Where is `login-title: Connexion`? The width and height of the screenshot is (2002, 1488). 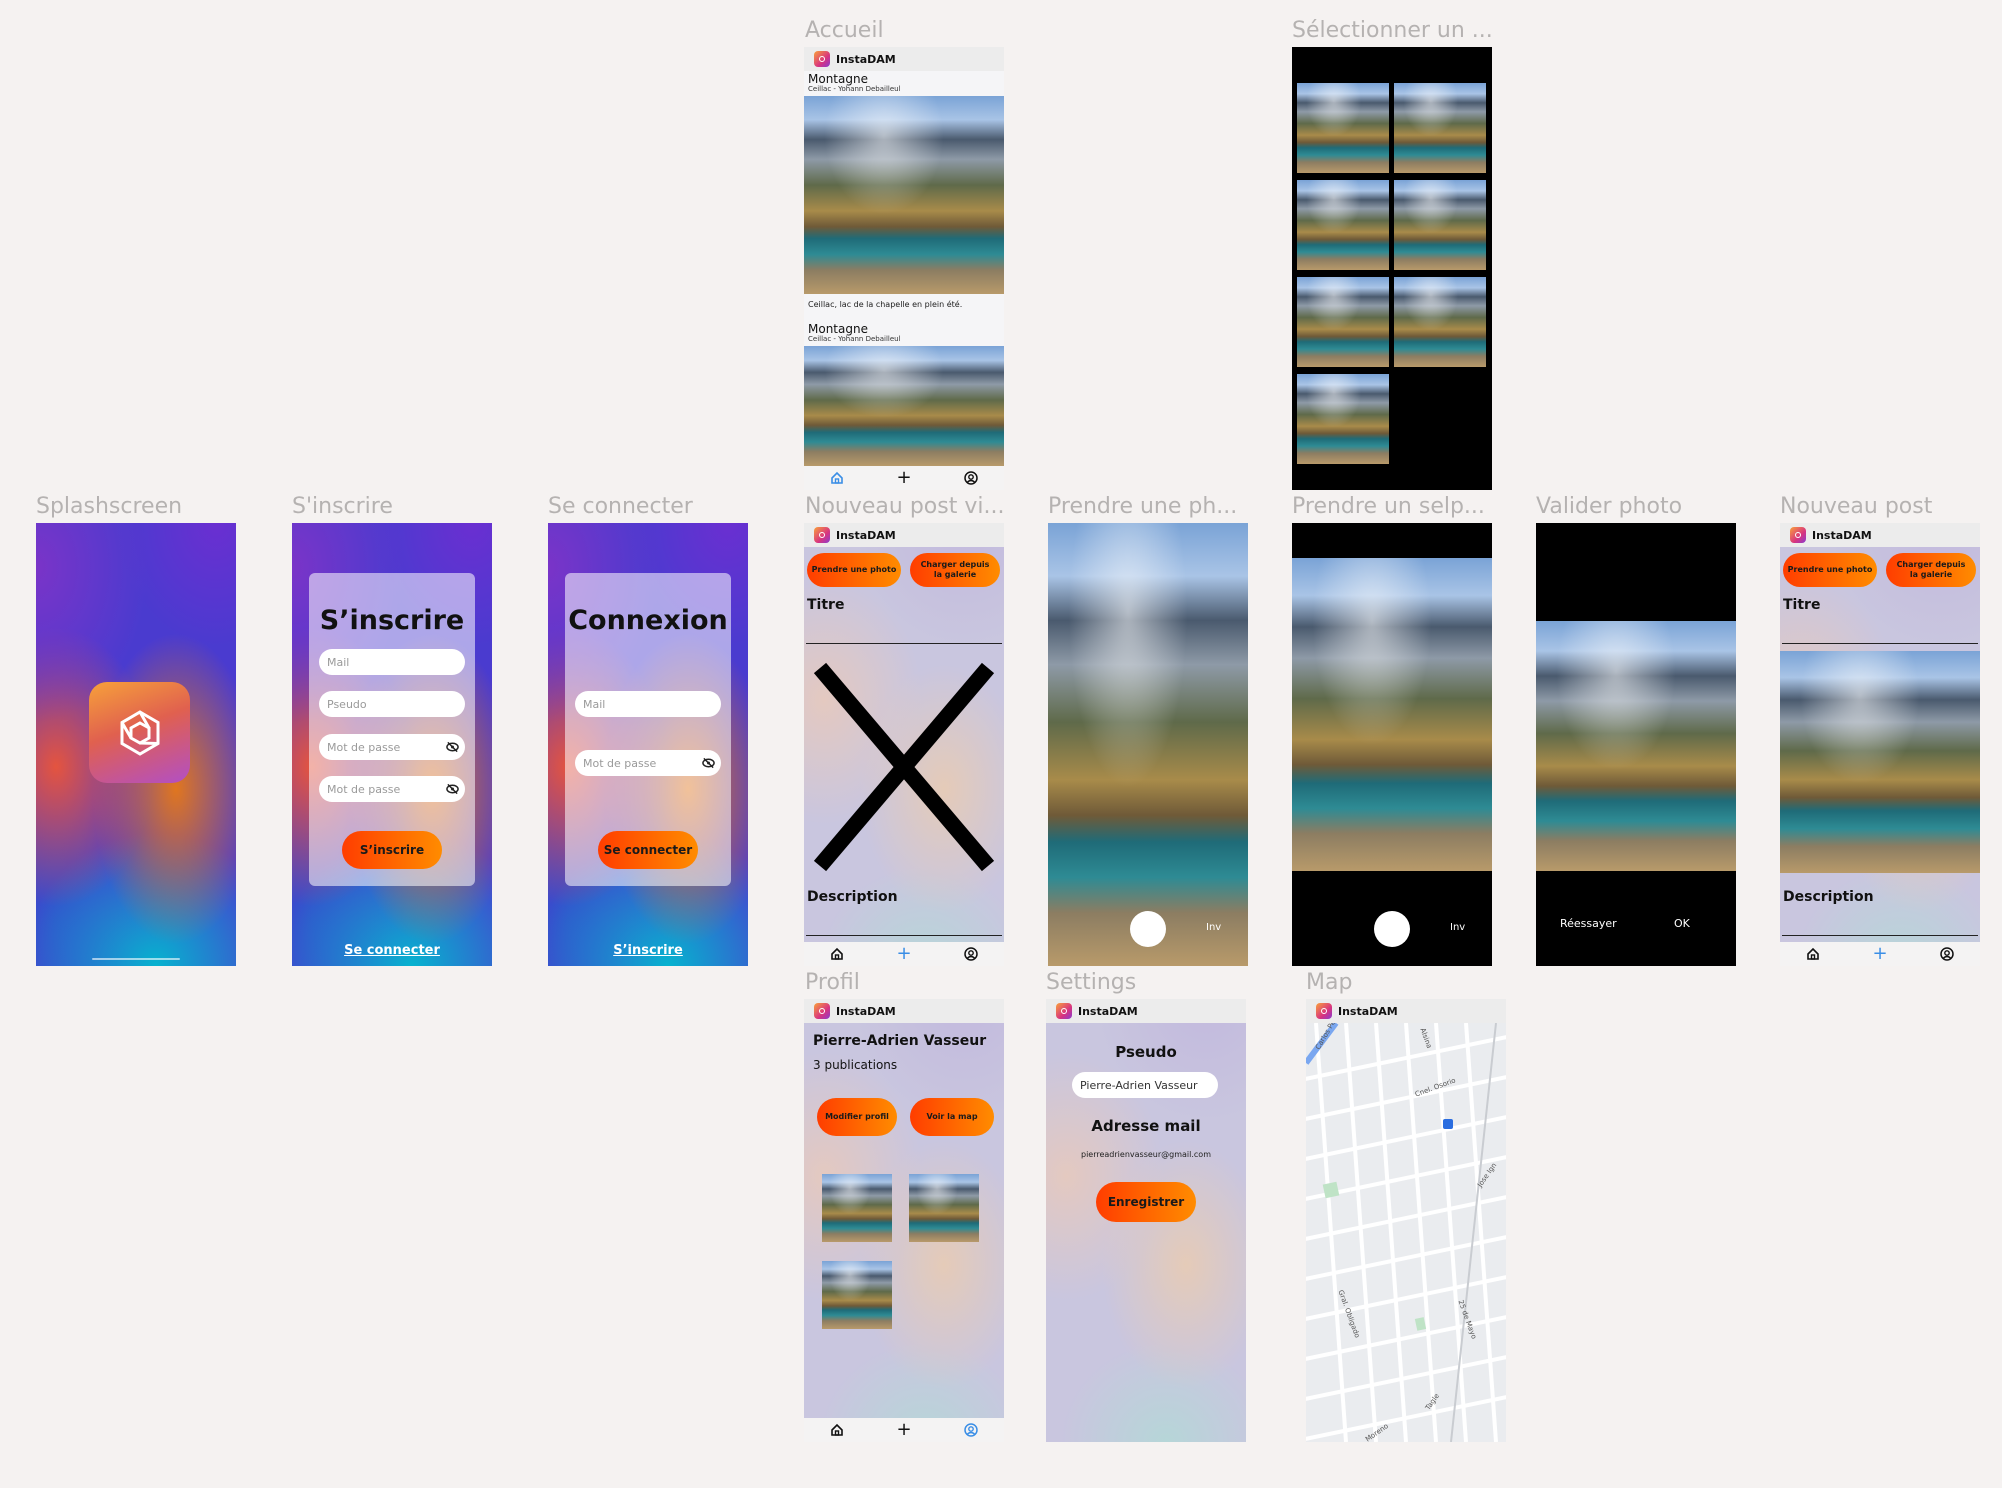
login-title: Connexion is located at coordinates (648, 620).